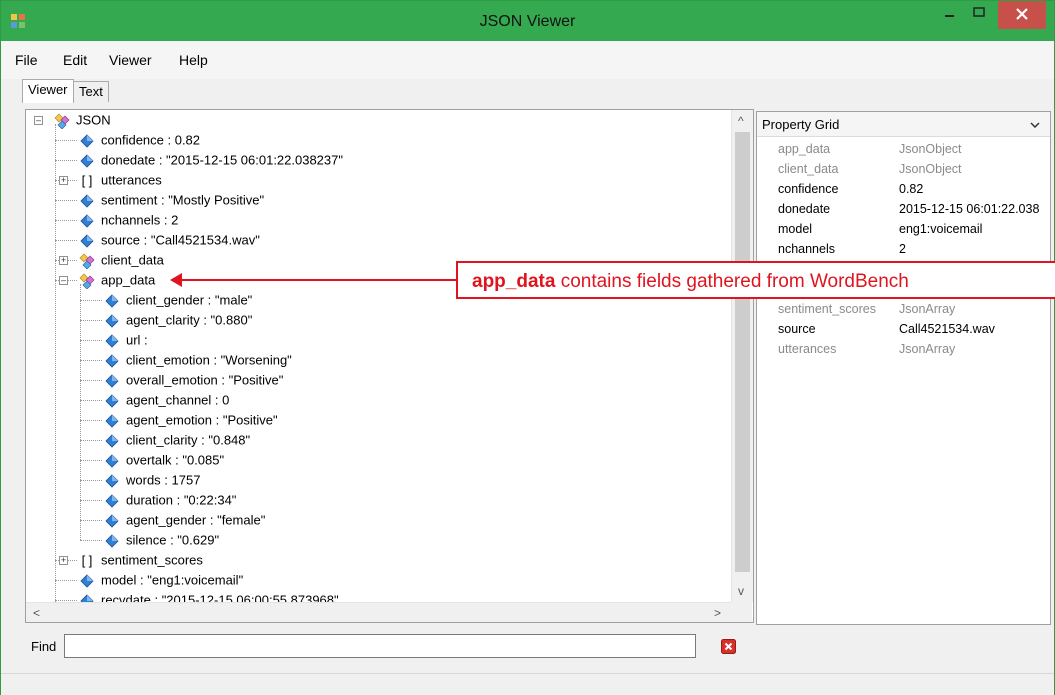  I want to click on property-row: utterances JsonArray, so click(903, 349).